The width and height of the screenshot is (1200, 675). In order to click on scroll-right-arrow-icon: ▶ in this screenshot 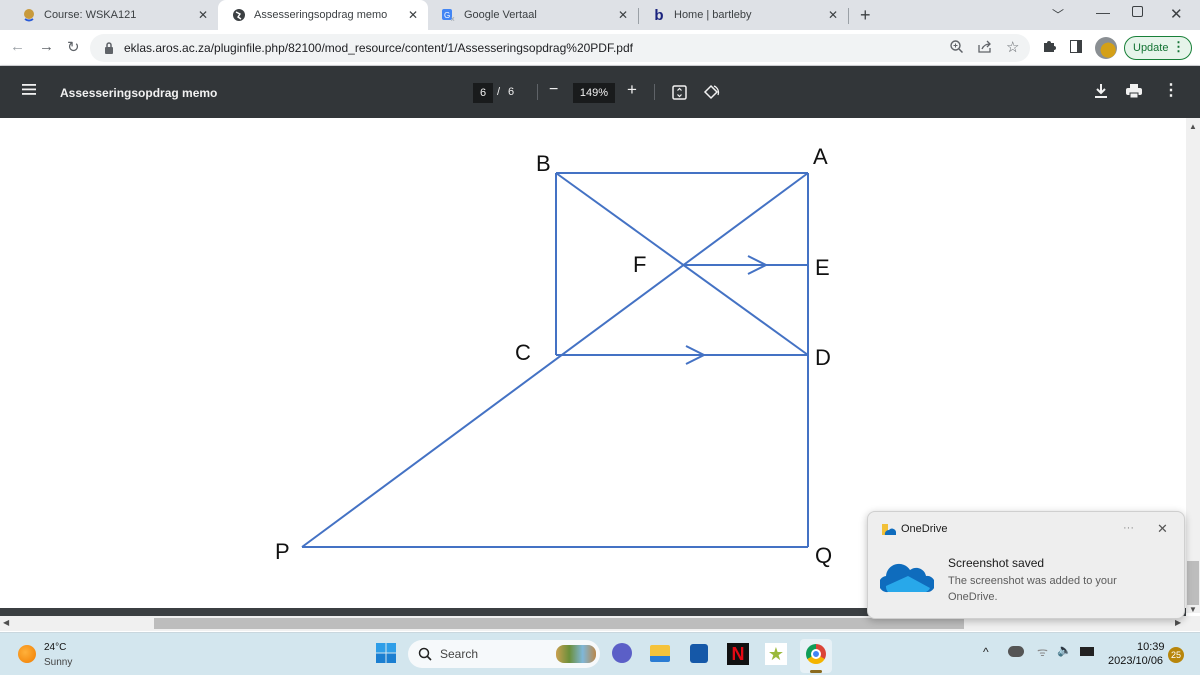, I will do `click(1178, 622)`.